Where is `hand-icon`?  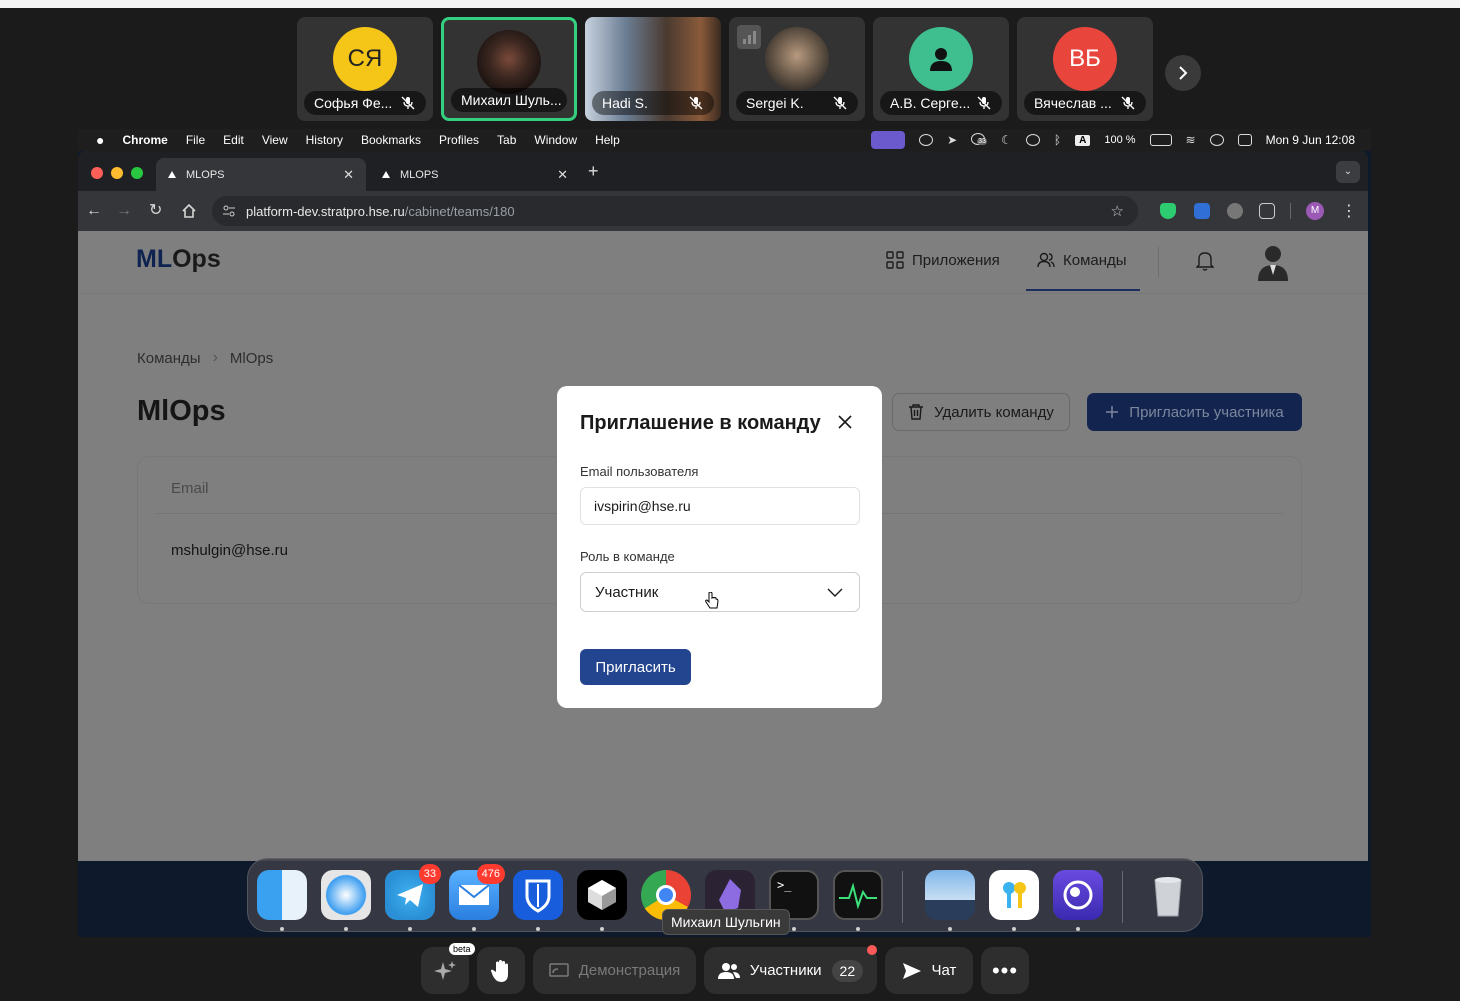 hand-icon is located at coordinates (499, 970).